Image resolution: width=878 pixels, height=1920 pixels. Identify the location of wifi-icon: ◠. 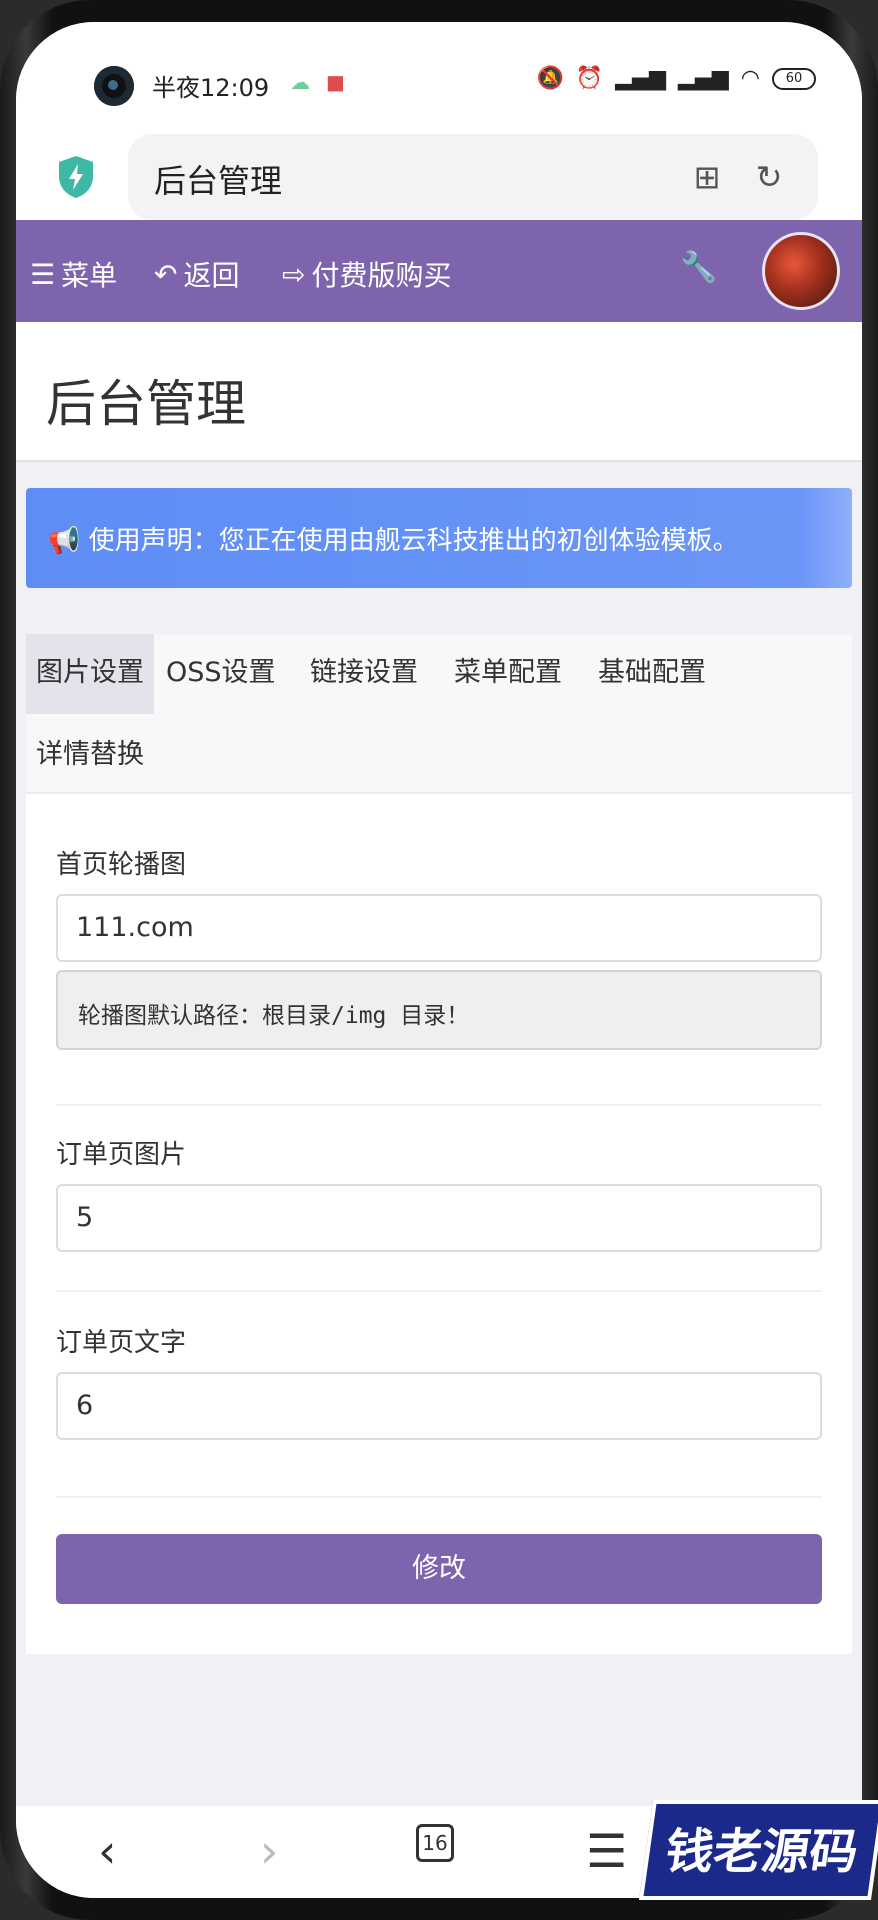
(750, 78).